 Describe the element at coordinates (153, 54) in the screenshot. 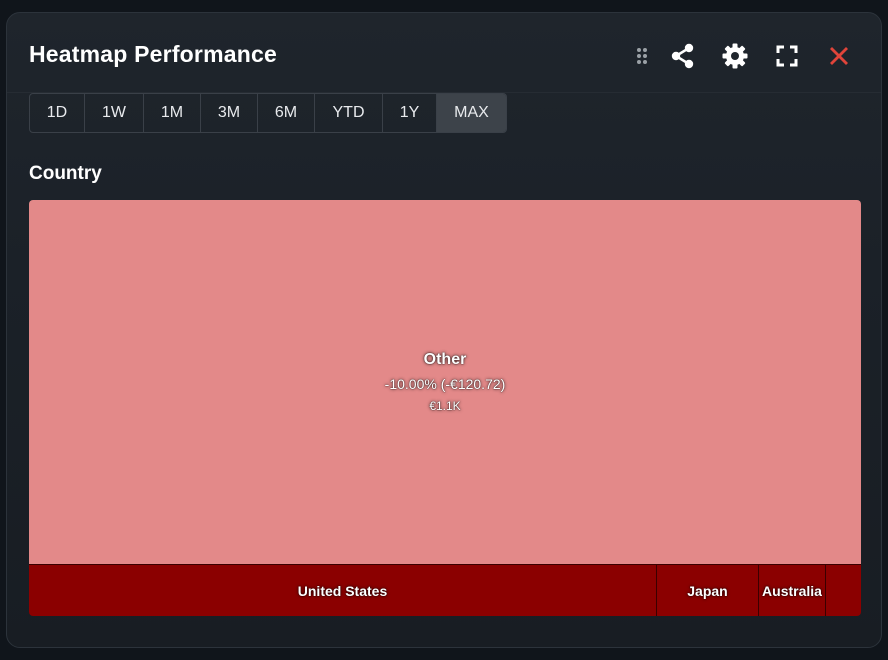

I see `widget-title: Heatmap Performance` at that location.